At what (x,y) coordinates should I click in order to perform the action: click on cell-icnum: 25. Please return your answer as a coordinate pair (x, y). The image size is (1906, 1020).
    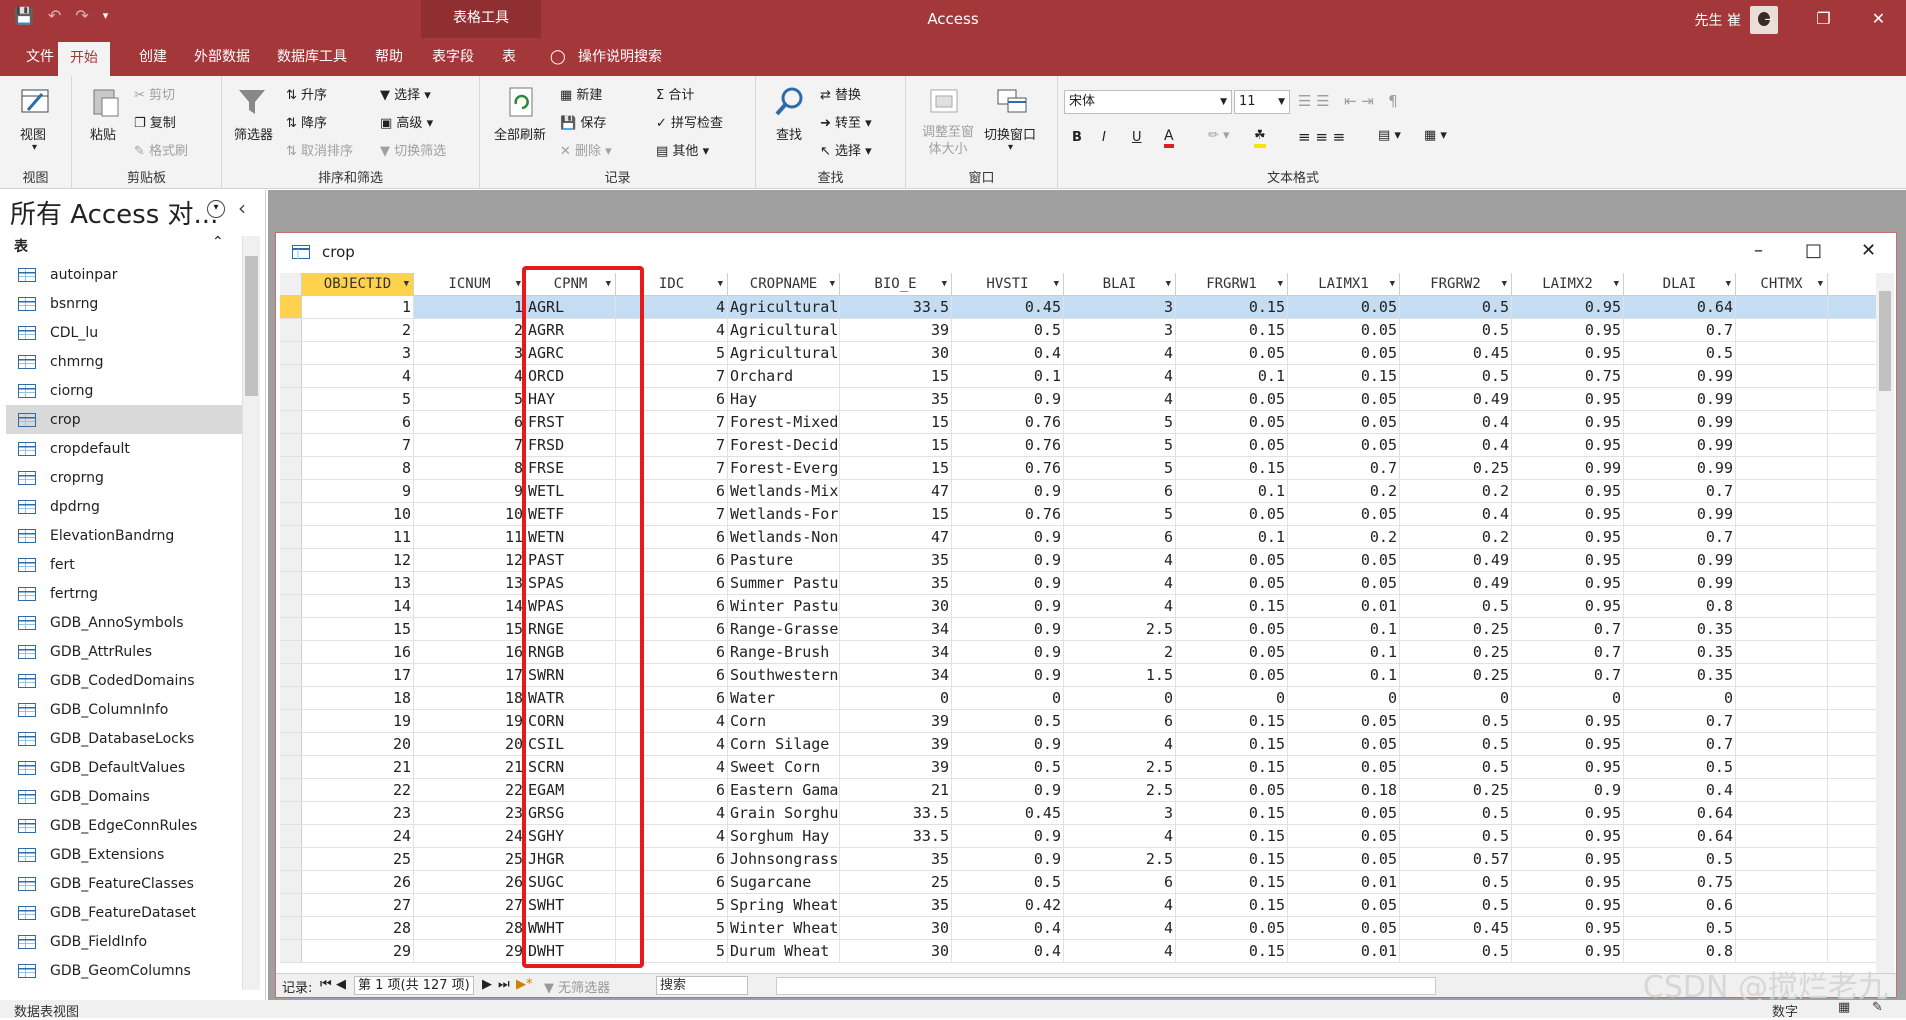
    Looking at the image, I should click on (470, 859).